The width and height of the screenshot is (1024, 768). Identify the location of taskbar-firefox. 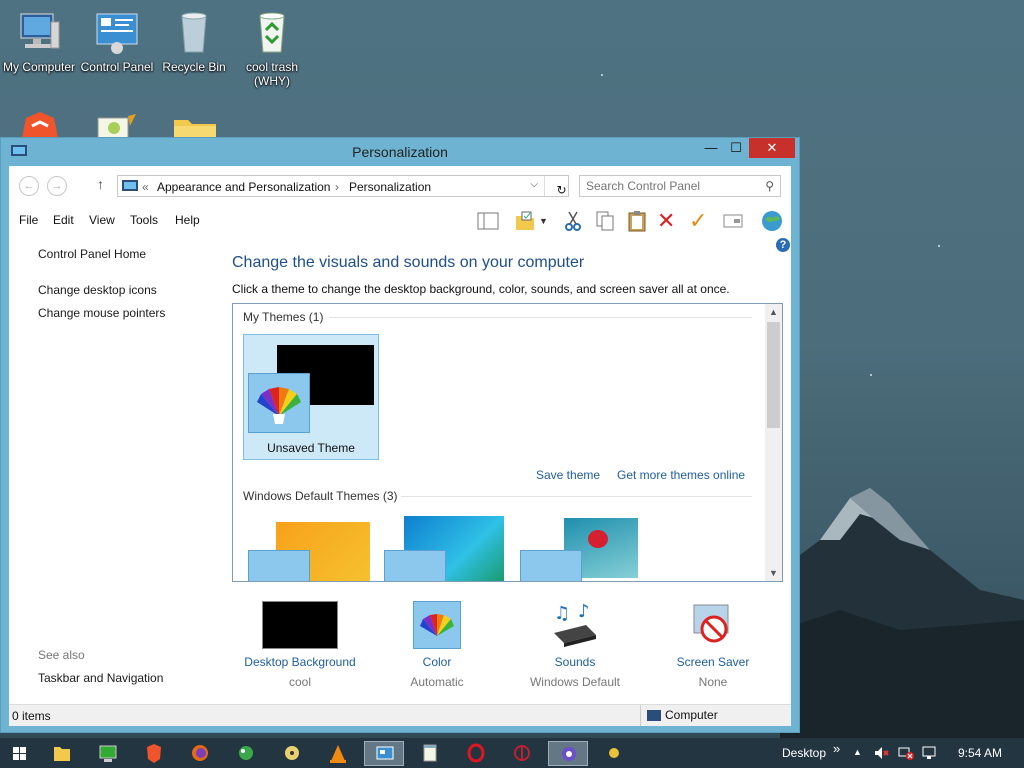
(200, 753).